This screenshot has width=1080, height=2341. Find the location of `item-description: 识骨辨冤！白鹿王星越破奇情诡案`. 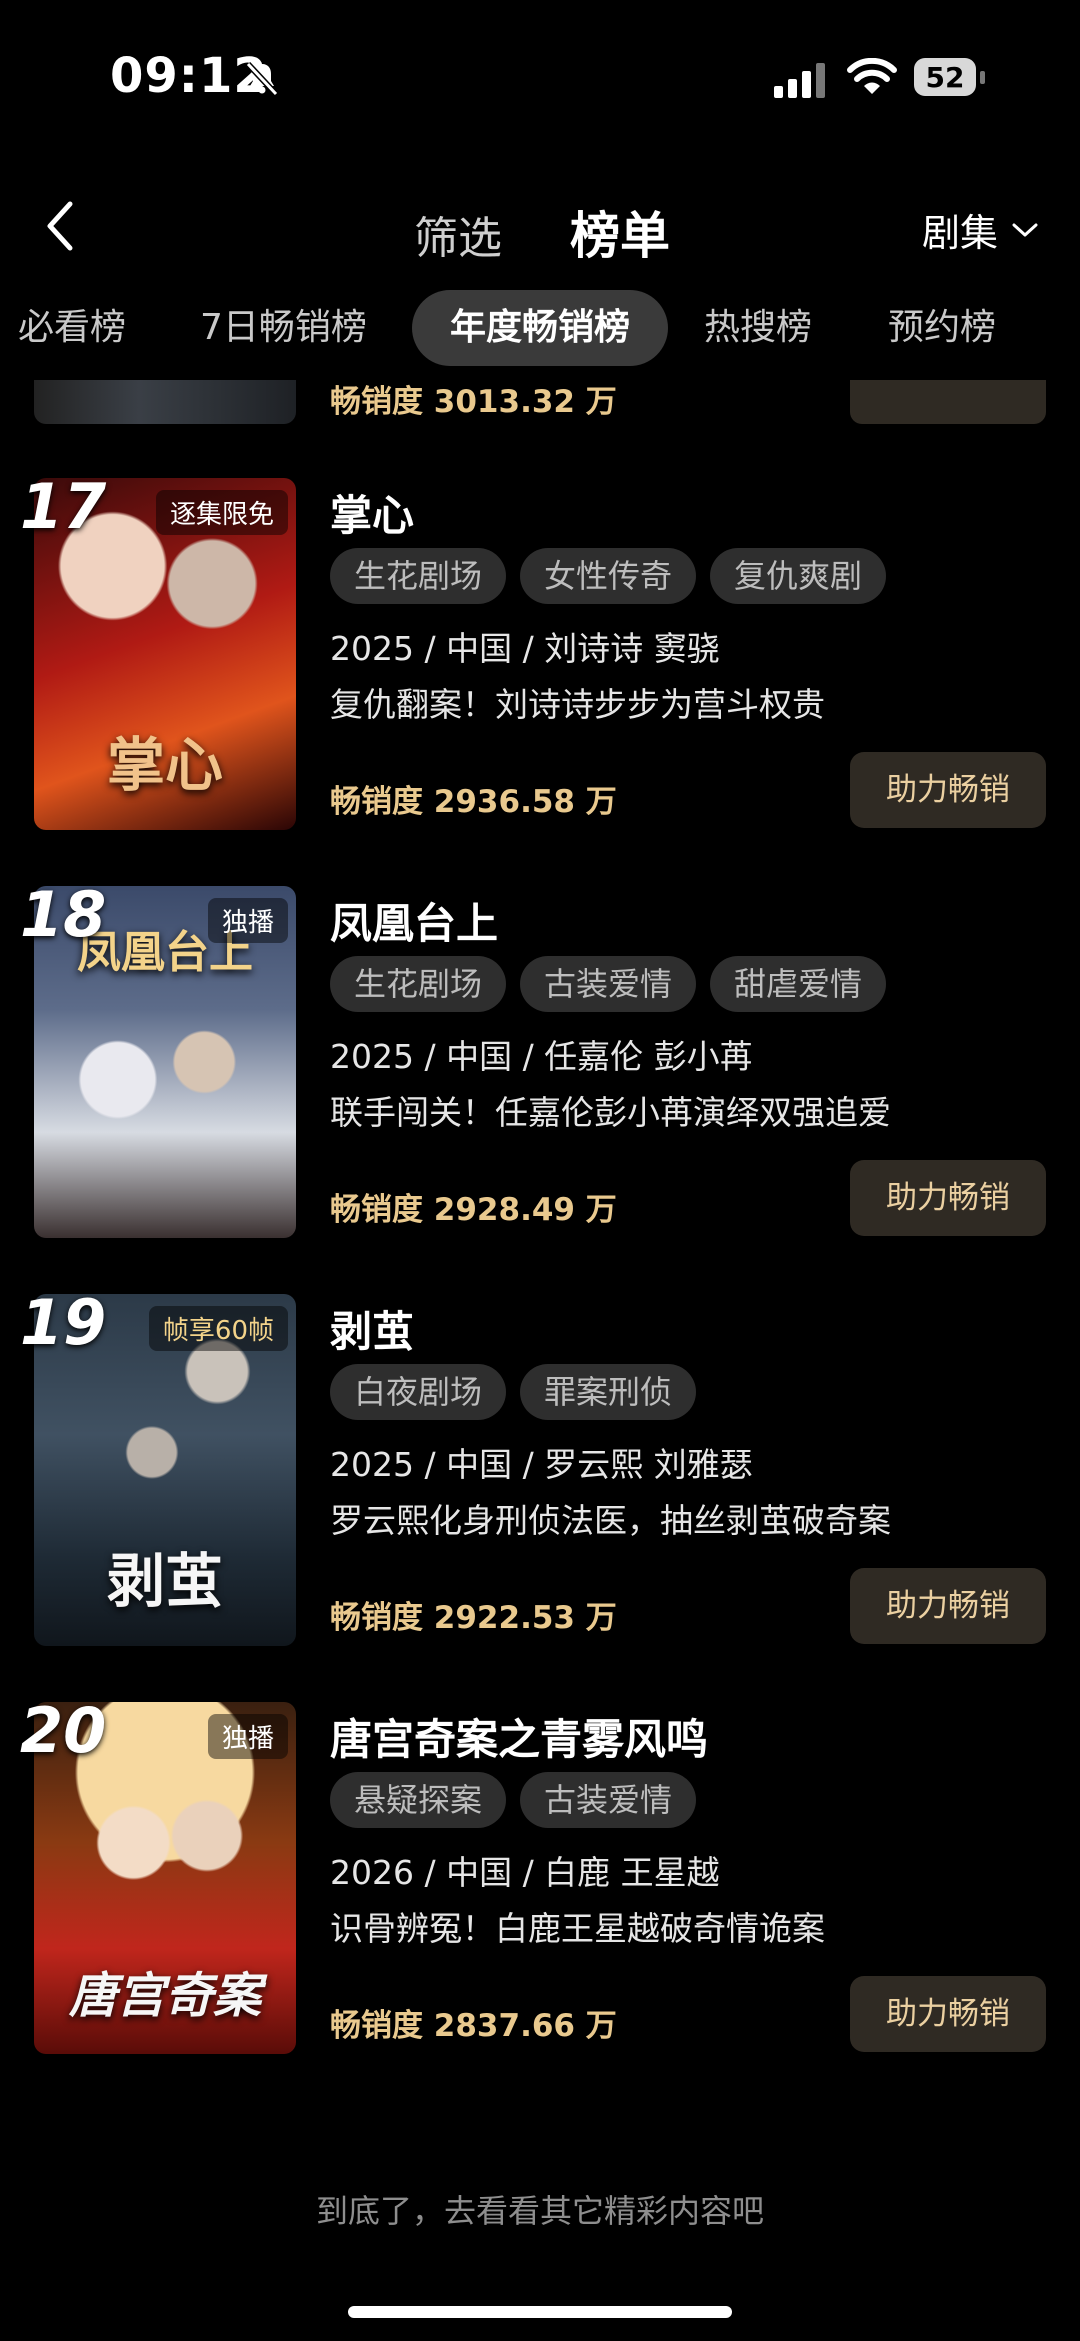

item-description: 识骨辨冤！白鹿王星越破奇情诡案 is located at coordinates (577, 1928).